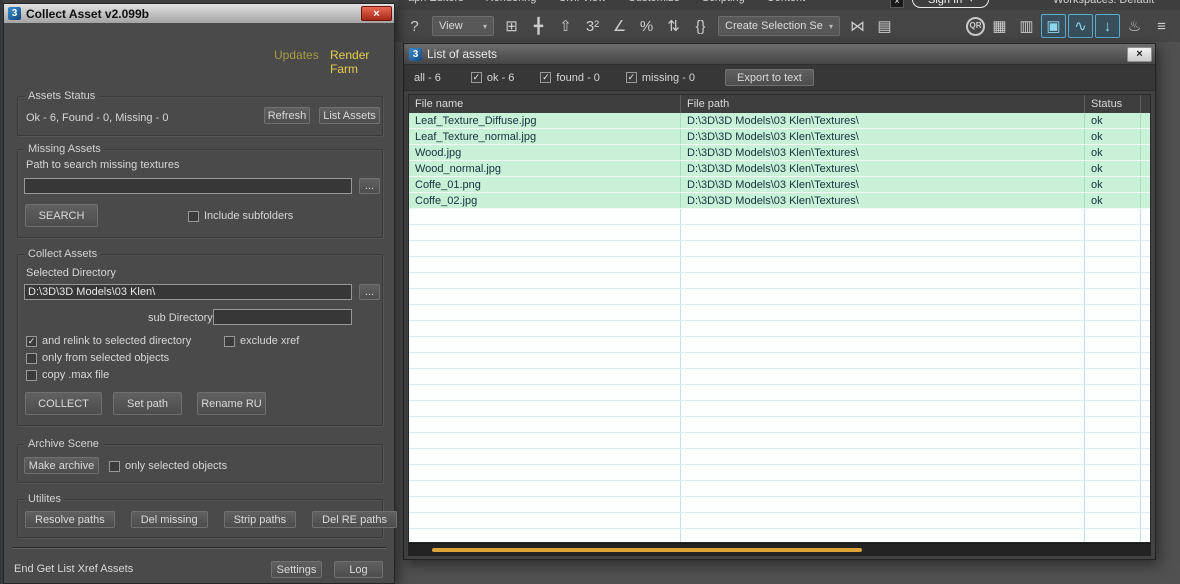 The height and width of the screenshot is (584, 1180). What do you see at coordinates (883, 168) in the screenshot?
I see `file-path-cell: D:\3D\3D Models\03 Klen\Textures\` at bounding box center [883, 168].